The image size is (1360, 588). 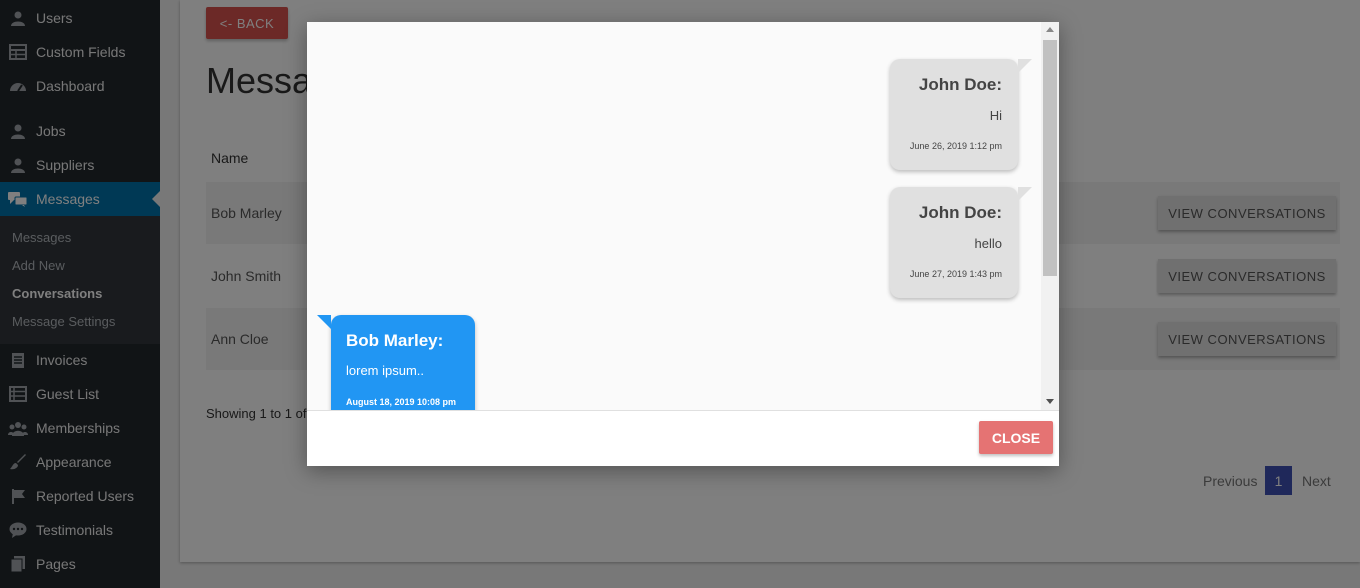 What do you see at coordinates (961, 242) in the screenshot?
I see `message-bubble: John Doe: hello June 27, 2019 1:43 pm` at bounding box center [961, 242].